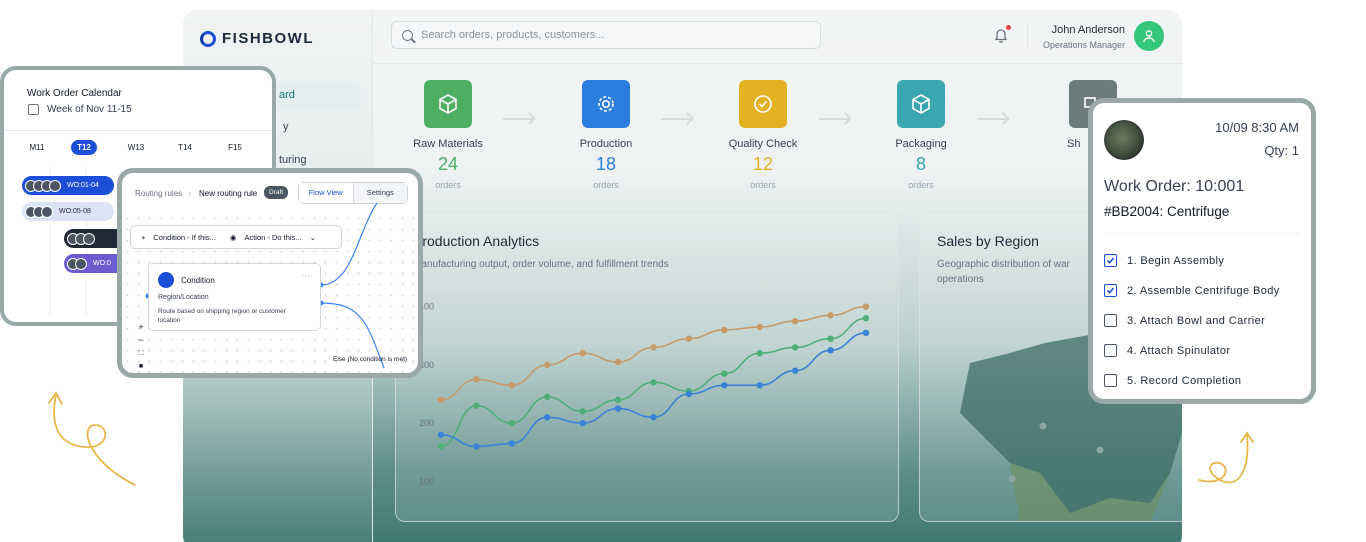  I want to click on y-tick-label: 100, so click(426, 481).